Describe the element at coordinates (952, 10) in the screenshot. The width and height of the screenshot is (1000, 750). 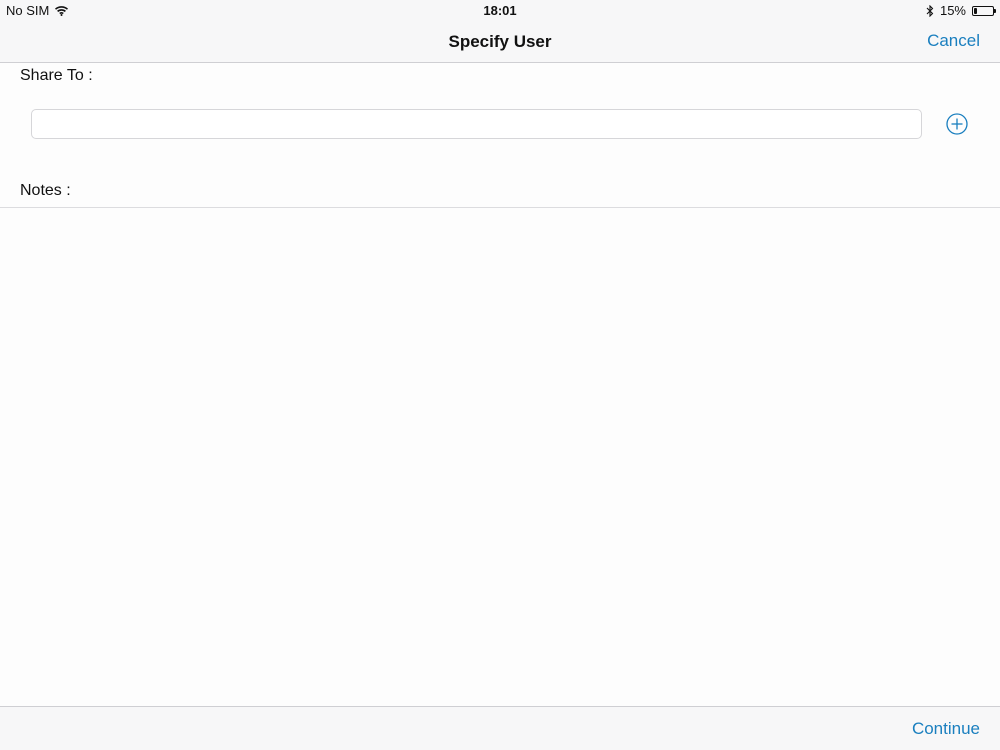
I see `battery-percent: 15%` at that location.